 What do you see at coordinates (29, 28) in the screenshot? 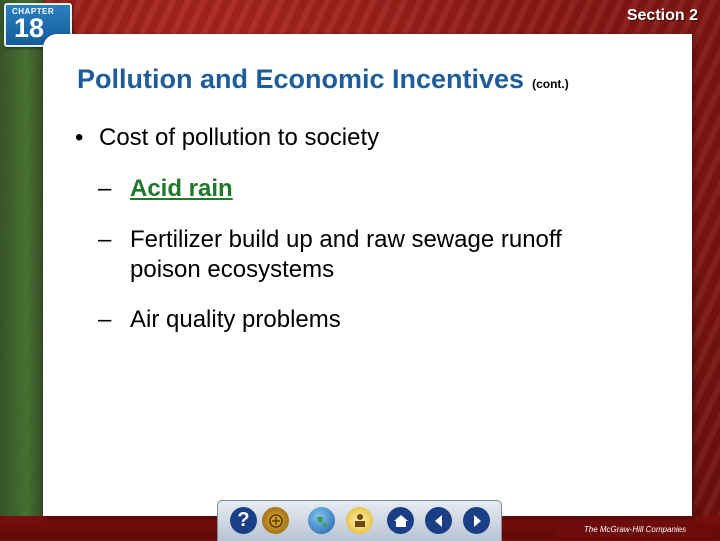
I see `chapter-number: 18` at bounding box center [29, 28].